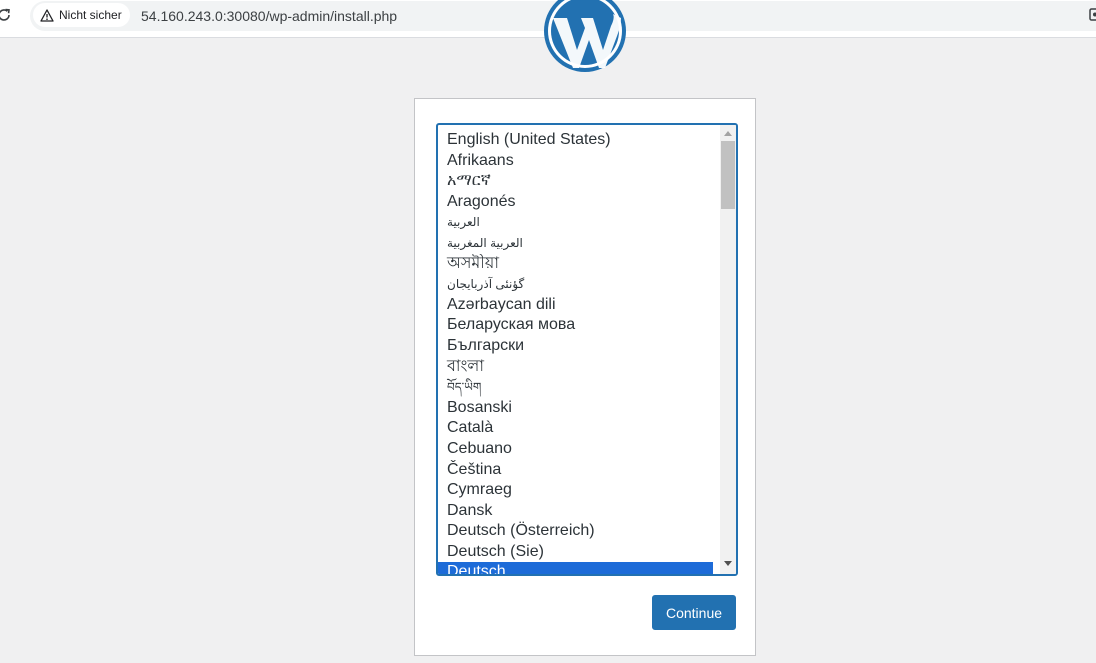  What do you see at coordinates (578, 202) in the screenshot?
I see `language-option: Aragonés` at bounding box center [578, 202].